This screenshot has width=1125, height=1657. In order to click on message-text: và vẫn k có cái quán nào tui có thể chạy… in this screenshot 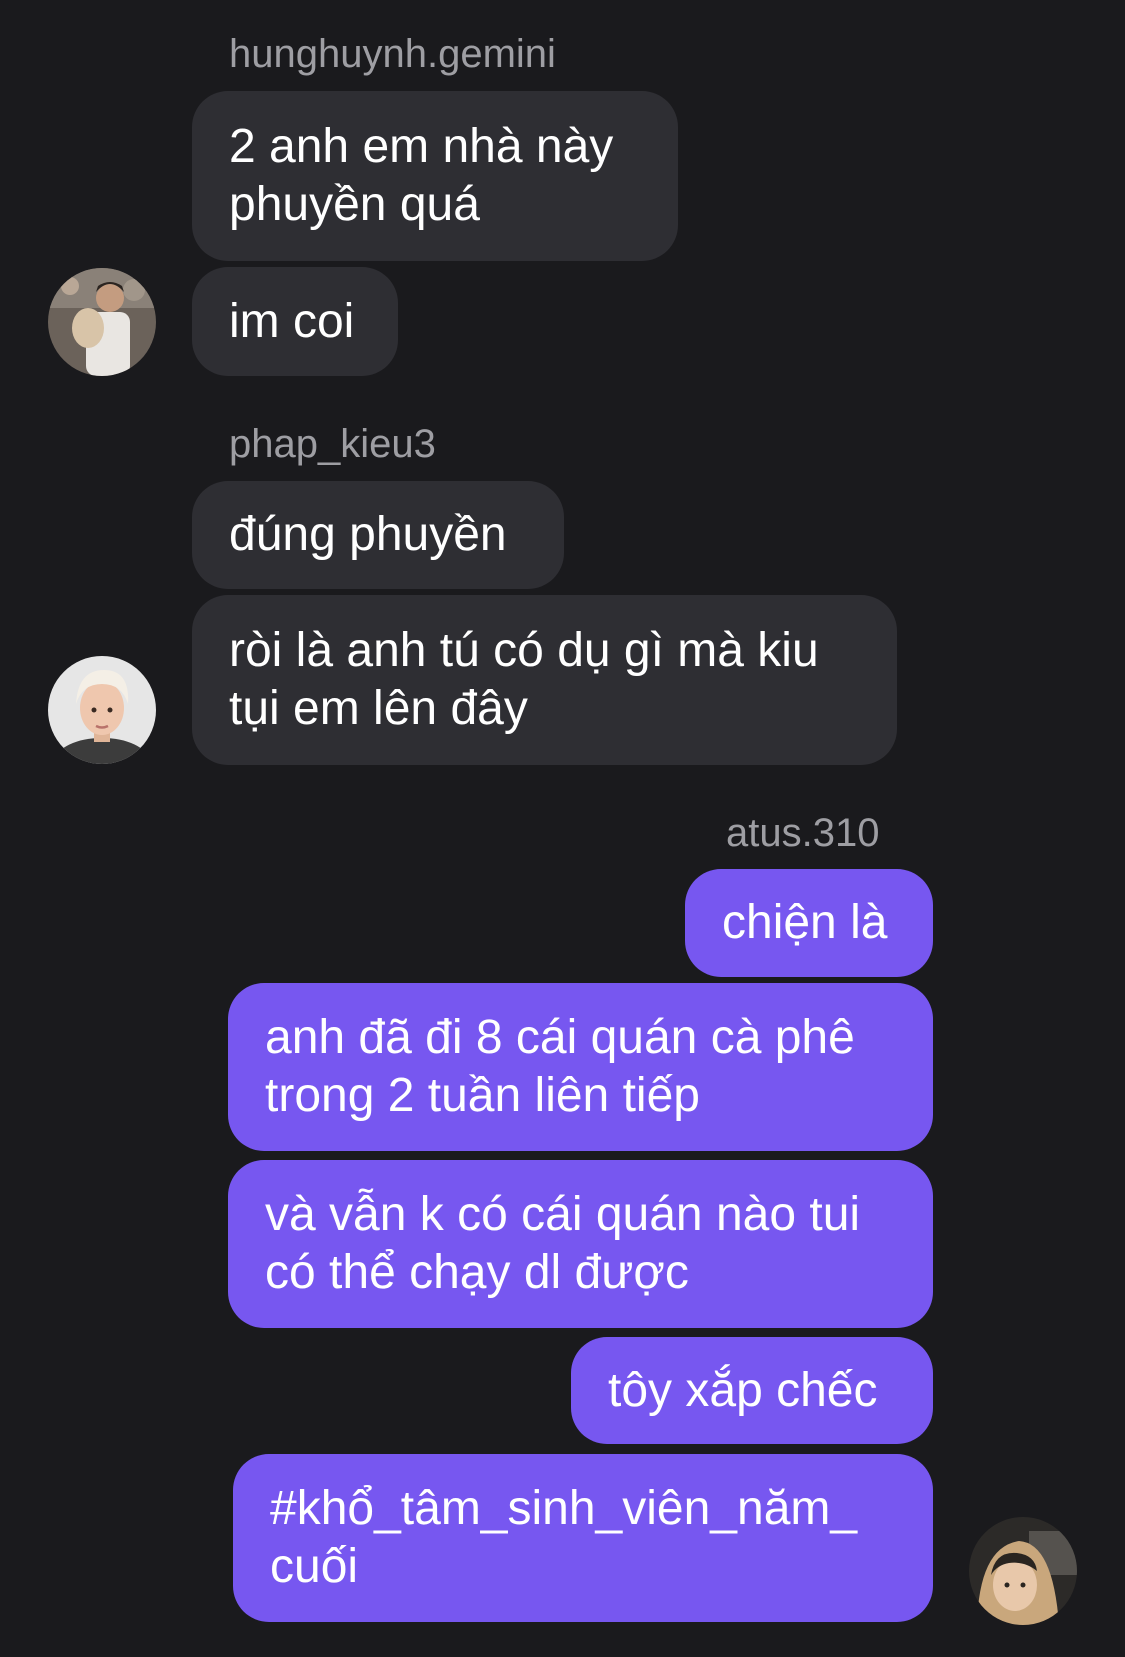, I will do `click(563, 1243)`.